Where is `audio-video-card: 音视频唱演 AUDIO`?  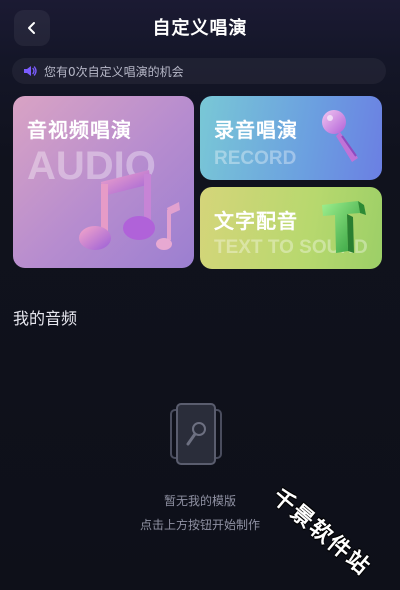
audio-video-card: 音视频唱演 AUDIO is located at coordinates (103, 182).